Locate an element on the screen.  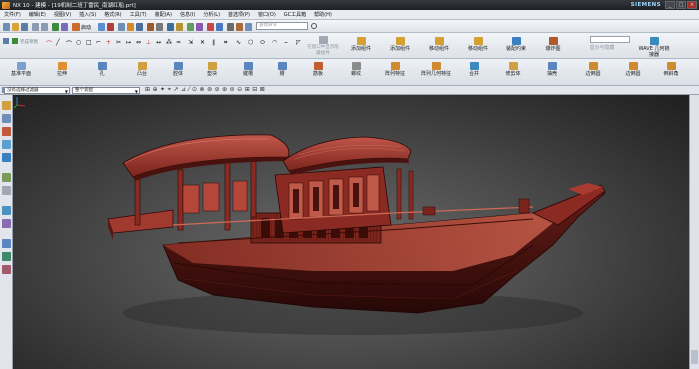
redo-icon is located at coordinates (44, 27).